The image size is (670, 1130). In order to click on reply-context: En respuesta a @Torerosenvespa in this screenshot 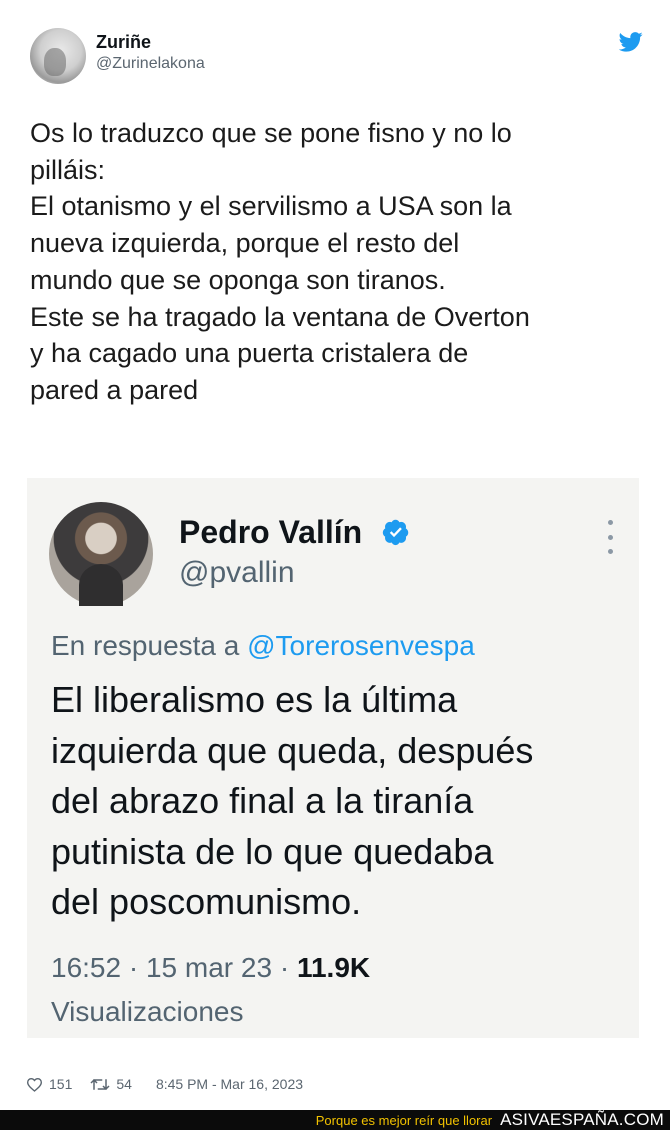, I will do `click(263, 646)`.